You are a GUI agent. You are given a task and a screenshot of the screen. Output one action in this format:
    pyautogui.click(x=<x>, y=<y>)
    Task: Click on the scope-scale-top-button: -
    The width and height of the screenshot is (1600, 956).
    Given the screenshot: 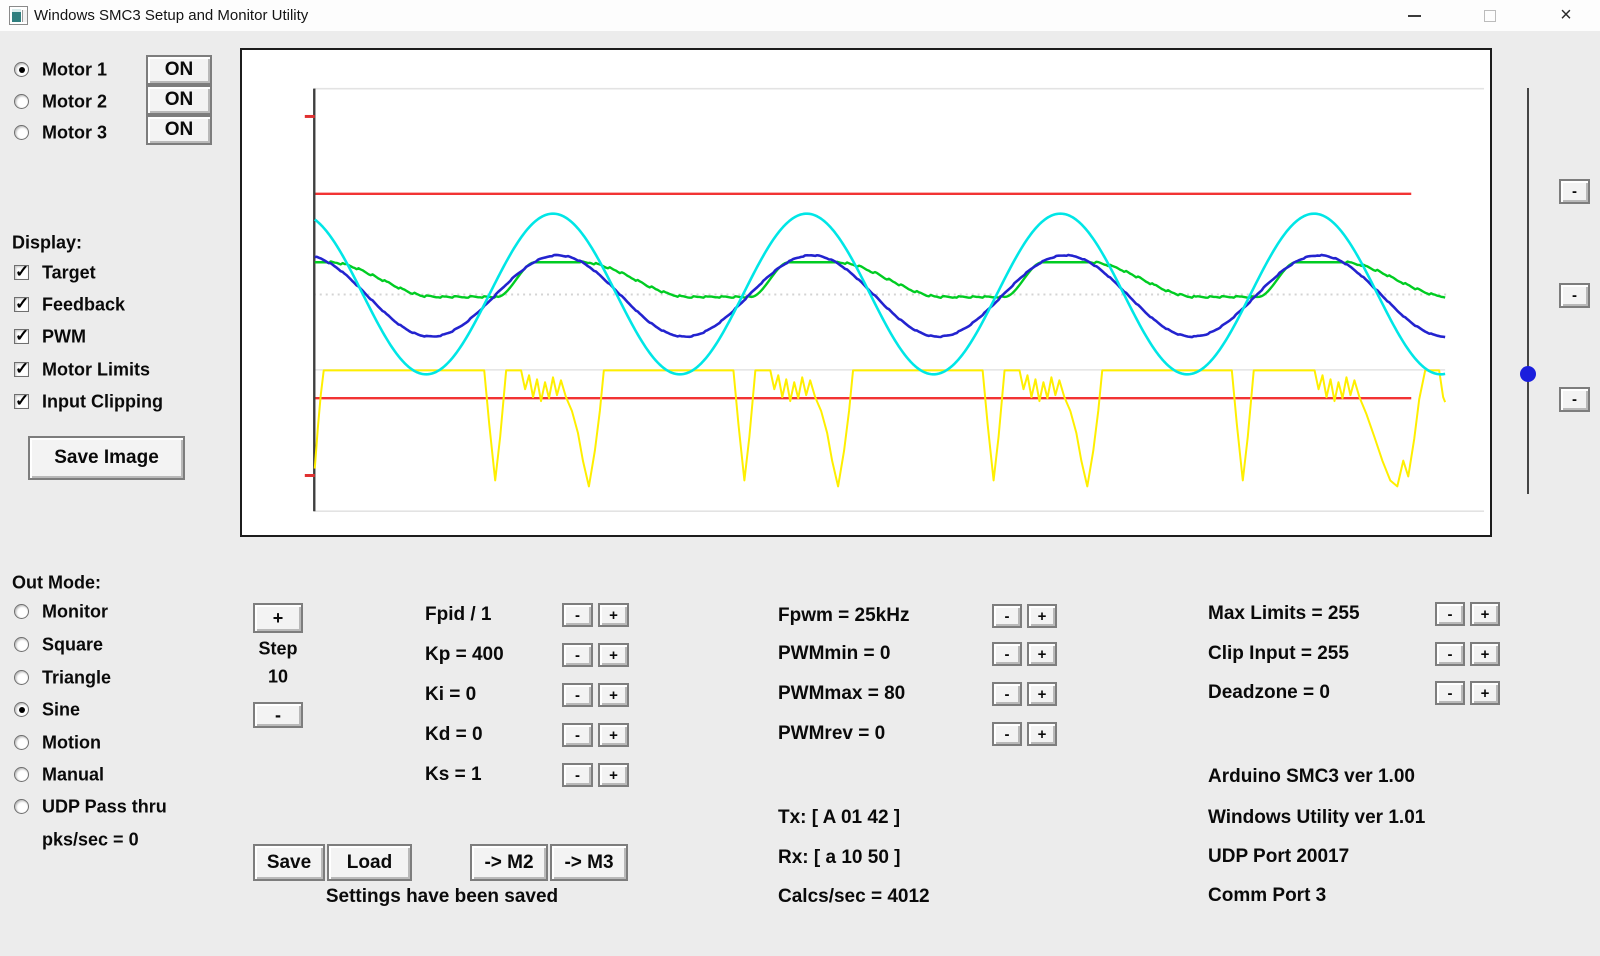 What is the action you would take?
    pyautogui.click(x=1574, y=191)
    